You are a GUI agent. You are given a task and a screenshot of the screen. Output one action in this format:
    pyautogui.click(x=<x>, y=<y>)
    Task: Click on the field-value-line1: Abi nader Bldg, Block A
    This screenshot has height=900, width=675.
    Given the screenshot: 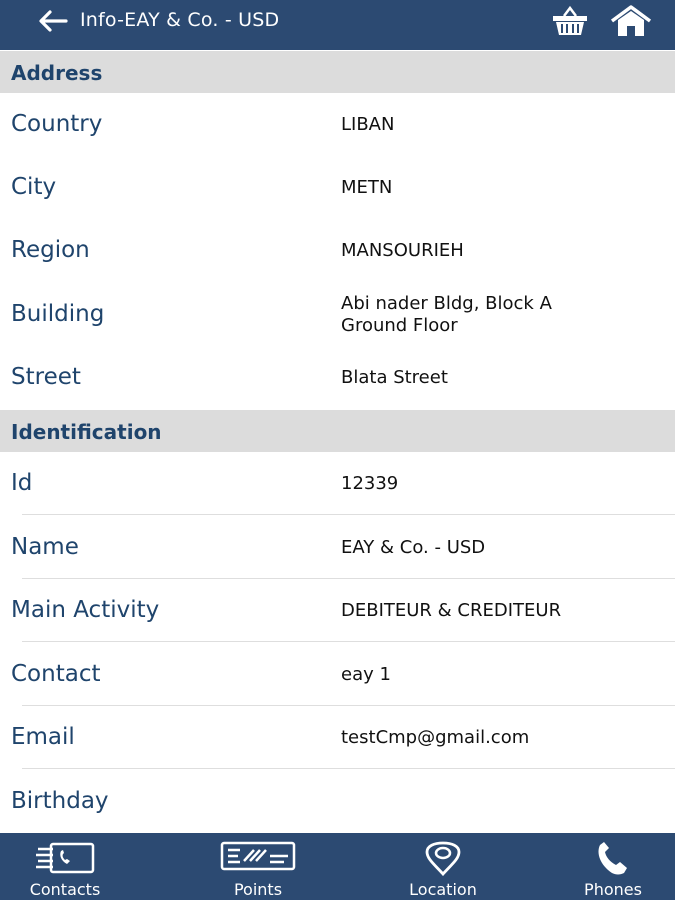 What is the action you would take?
    pyautogui.click(x=446, y=303)
    